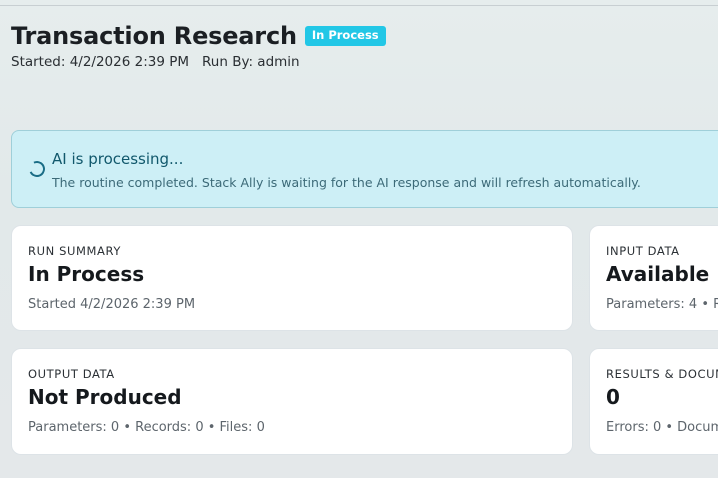 The height and width of the screenshot is (478, 718). What do you see at coordinates (662, 427) in the screenshot?
I see `card-subtext: Errors: 0 • Documents: 0` at bounding box center [662, 427].